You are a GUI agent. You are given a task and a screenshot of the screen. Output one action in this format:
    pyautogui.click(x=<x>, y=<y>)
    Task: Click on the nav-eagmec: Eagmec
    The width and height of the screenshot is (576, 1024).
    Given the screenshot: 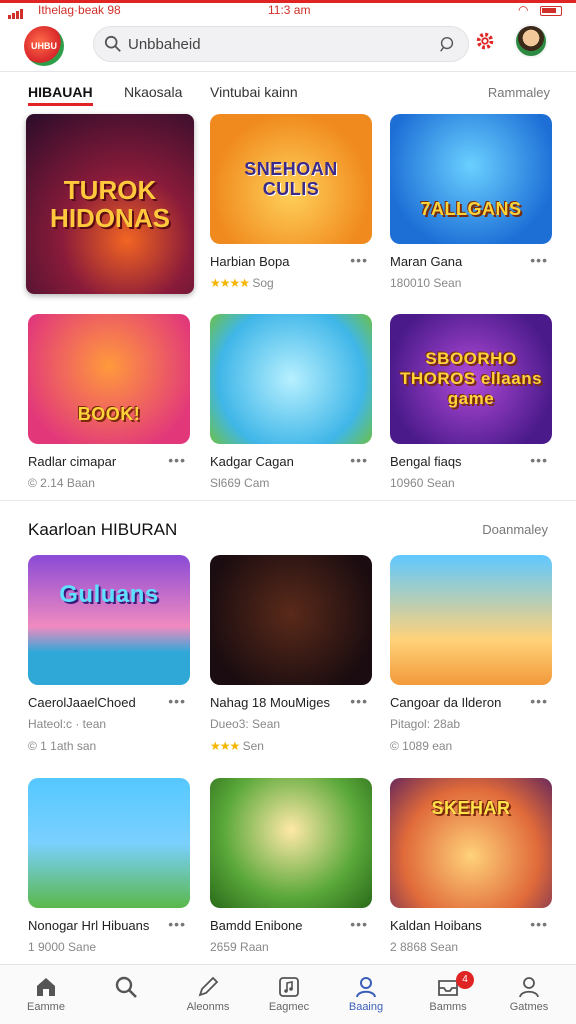 What is the action you would take?
    pyautogui.click(x=289, y=994)
    